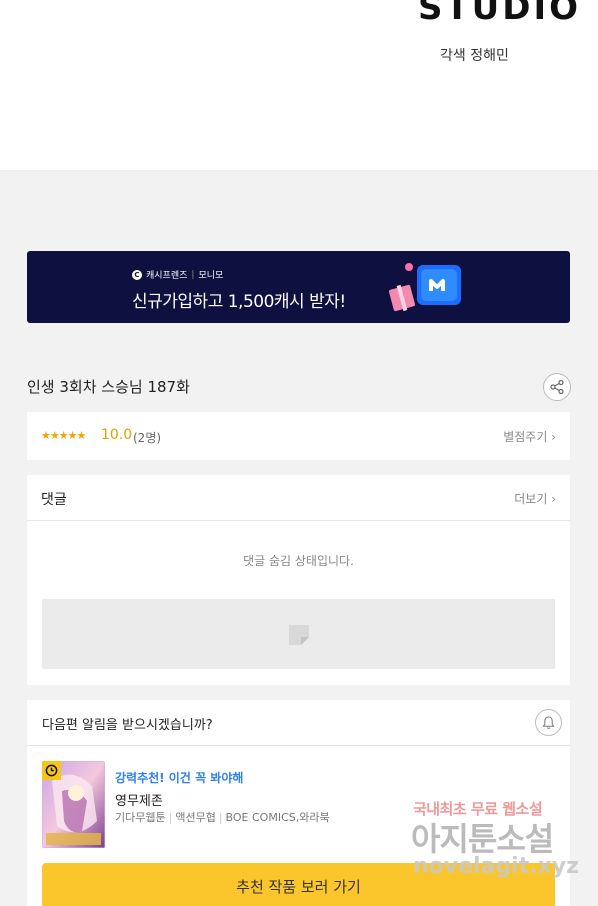  Describe the element at coordinates (500, 14) in the screenshot. I see `studio-logo: STUDIO` at that location.